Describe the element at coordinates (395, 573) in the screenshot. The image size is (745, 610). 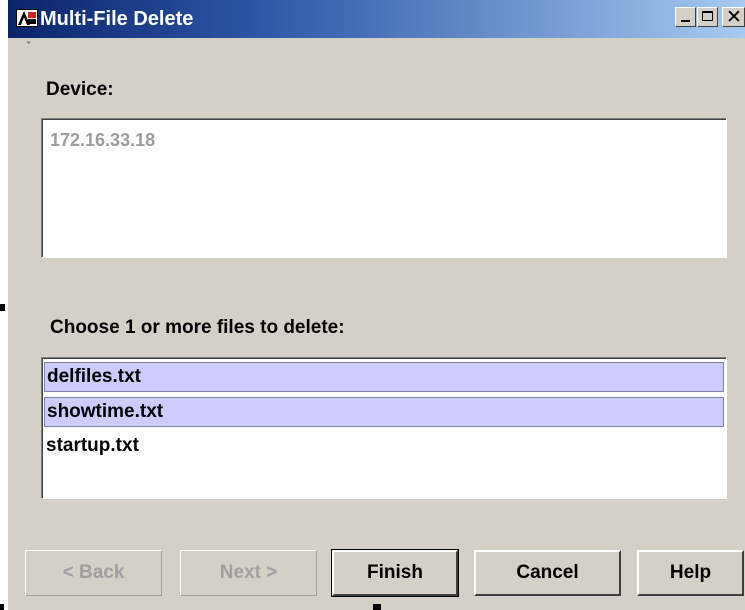
I see `finish-button: Finish` at that location.